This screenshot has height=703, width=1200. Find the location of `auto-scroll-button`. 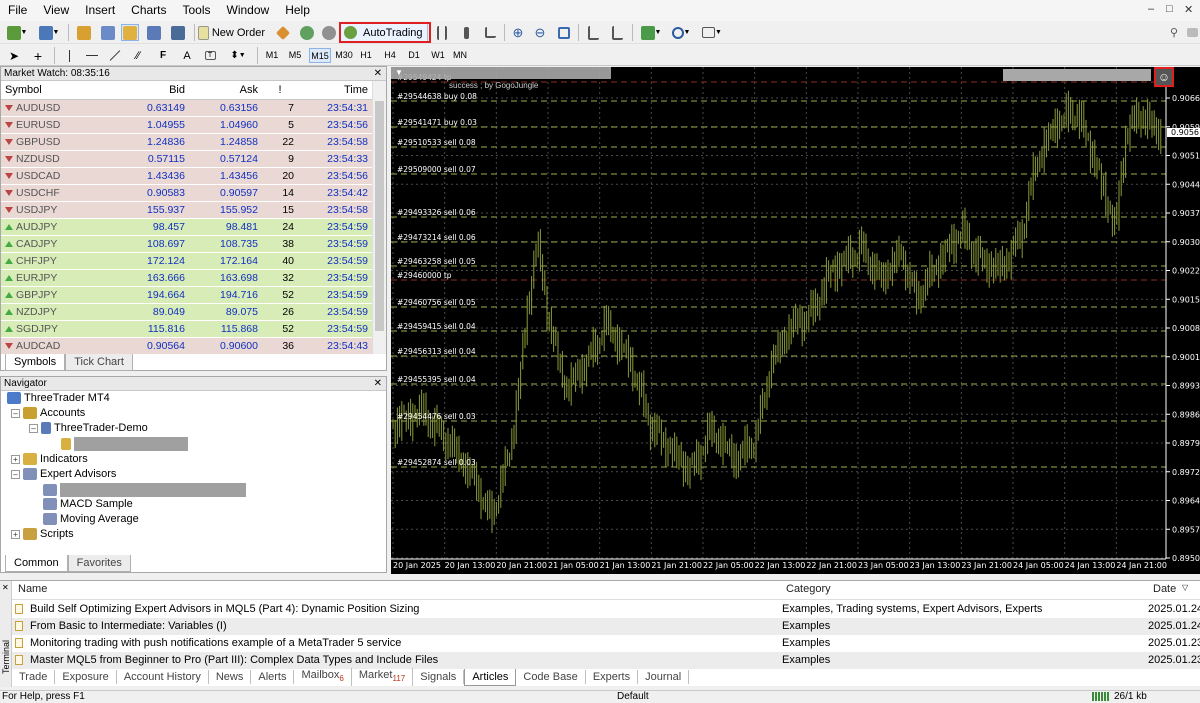

auto-scroll-button is located at coordinates (617, 32).